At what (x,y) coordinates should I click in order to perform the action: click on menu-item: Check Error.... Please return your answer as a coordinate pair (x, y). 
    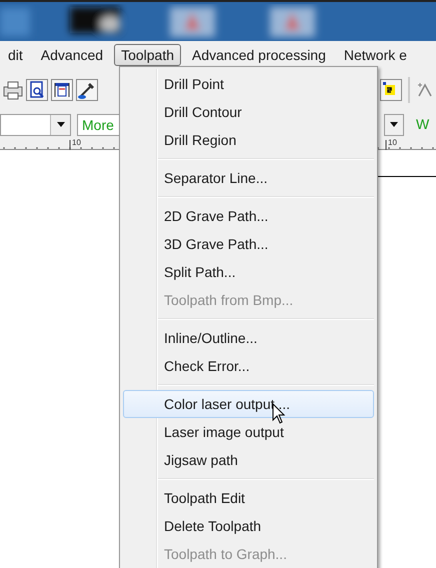
    Looking at the image, I should click on (248, 366).